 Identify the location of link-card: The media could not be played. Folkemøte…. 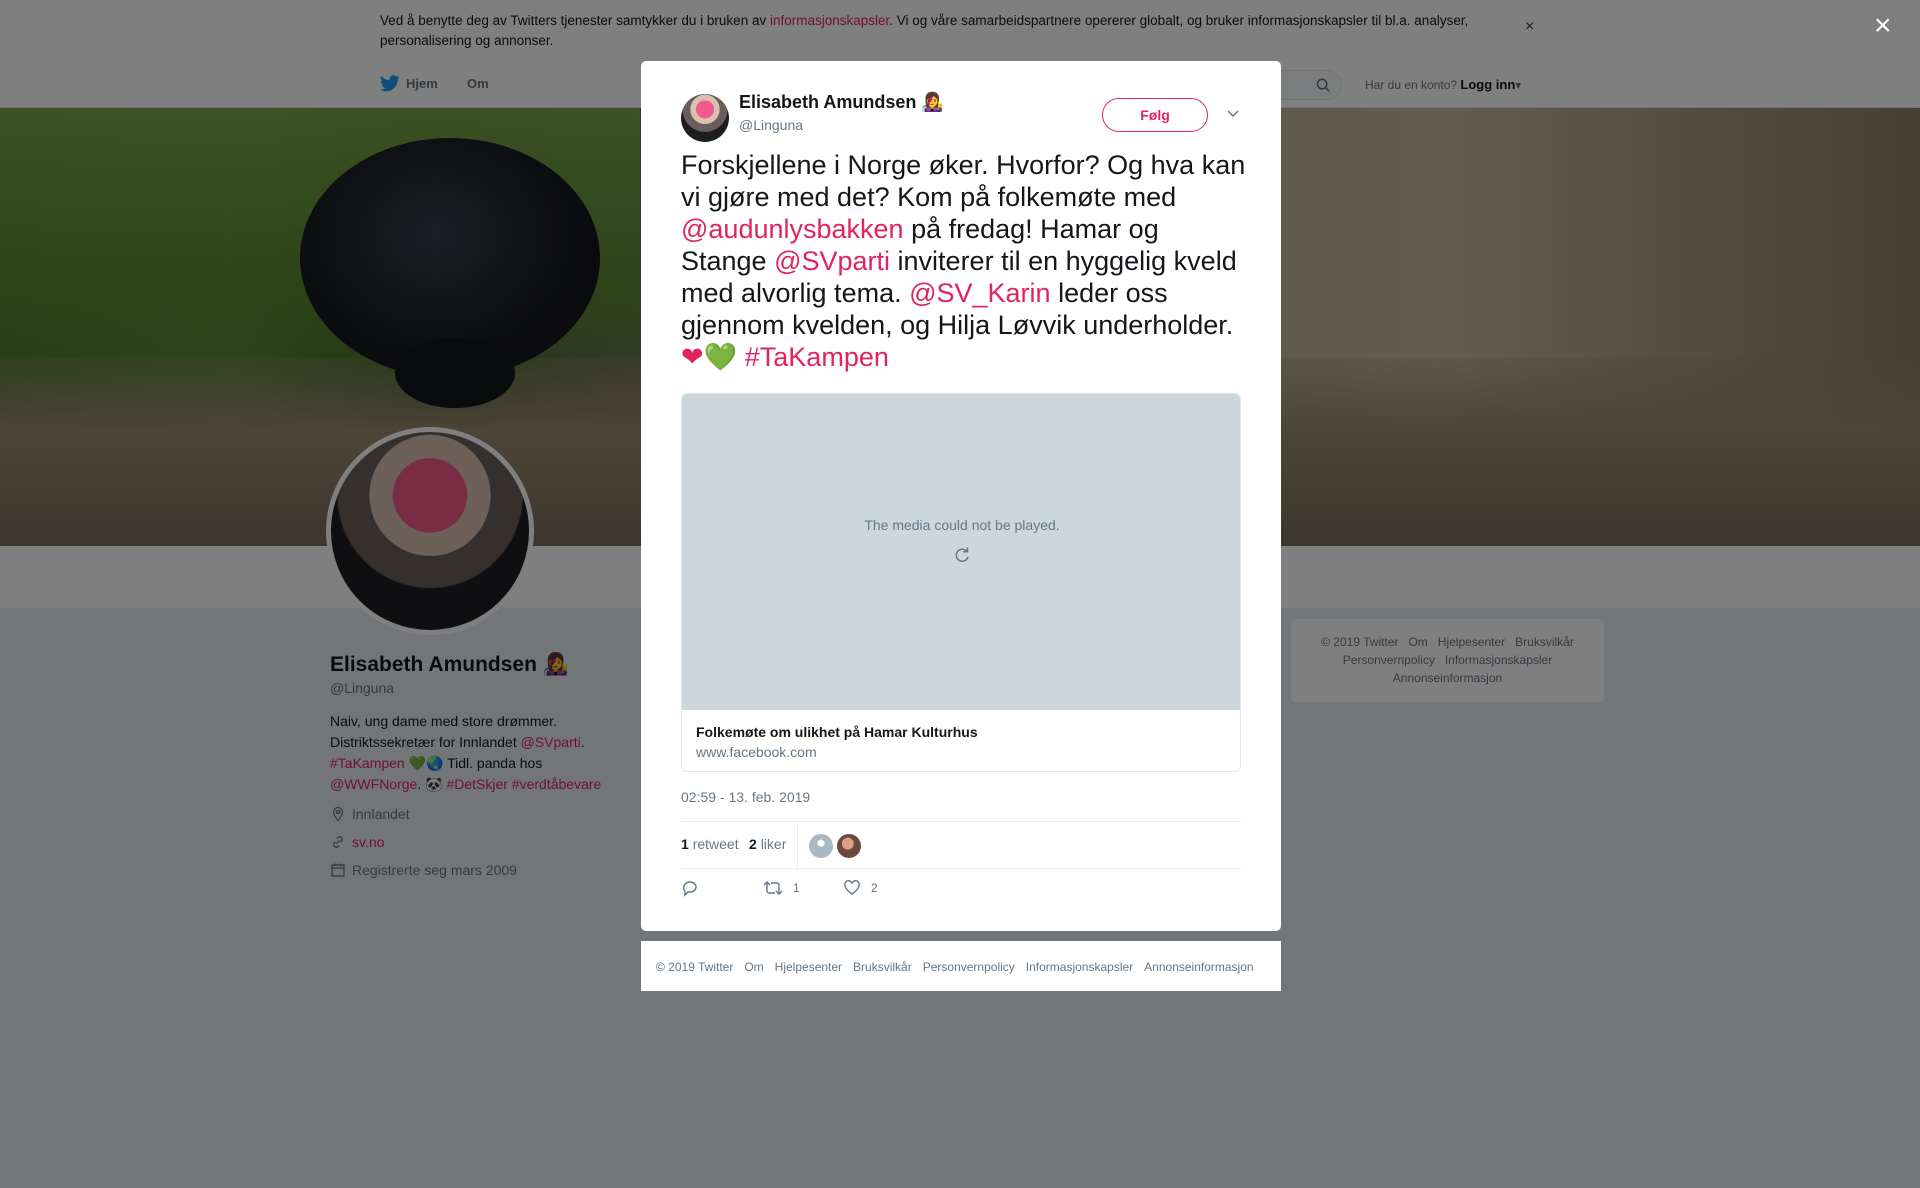
(961, 582).